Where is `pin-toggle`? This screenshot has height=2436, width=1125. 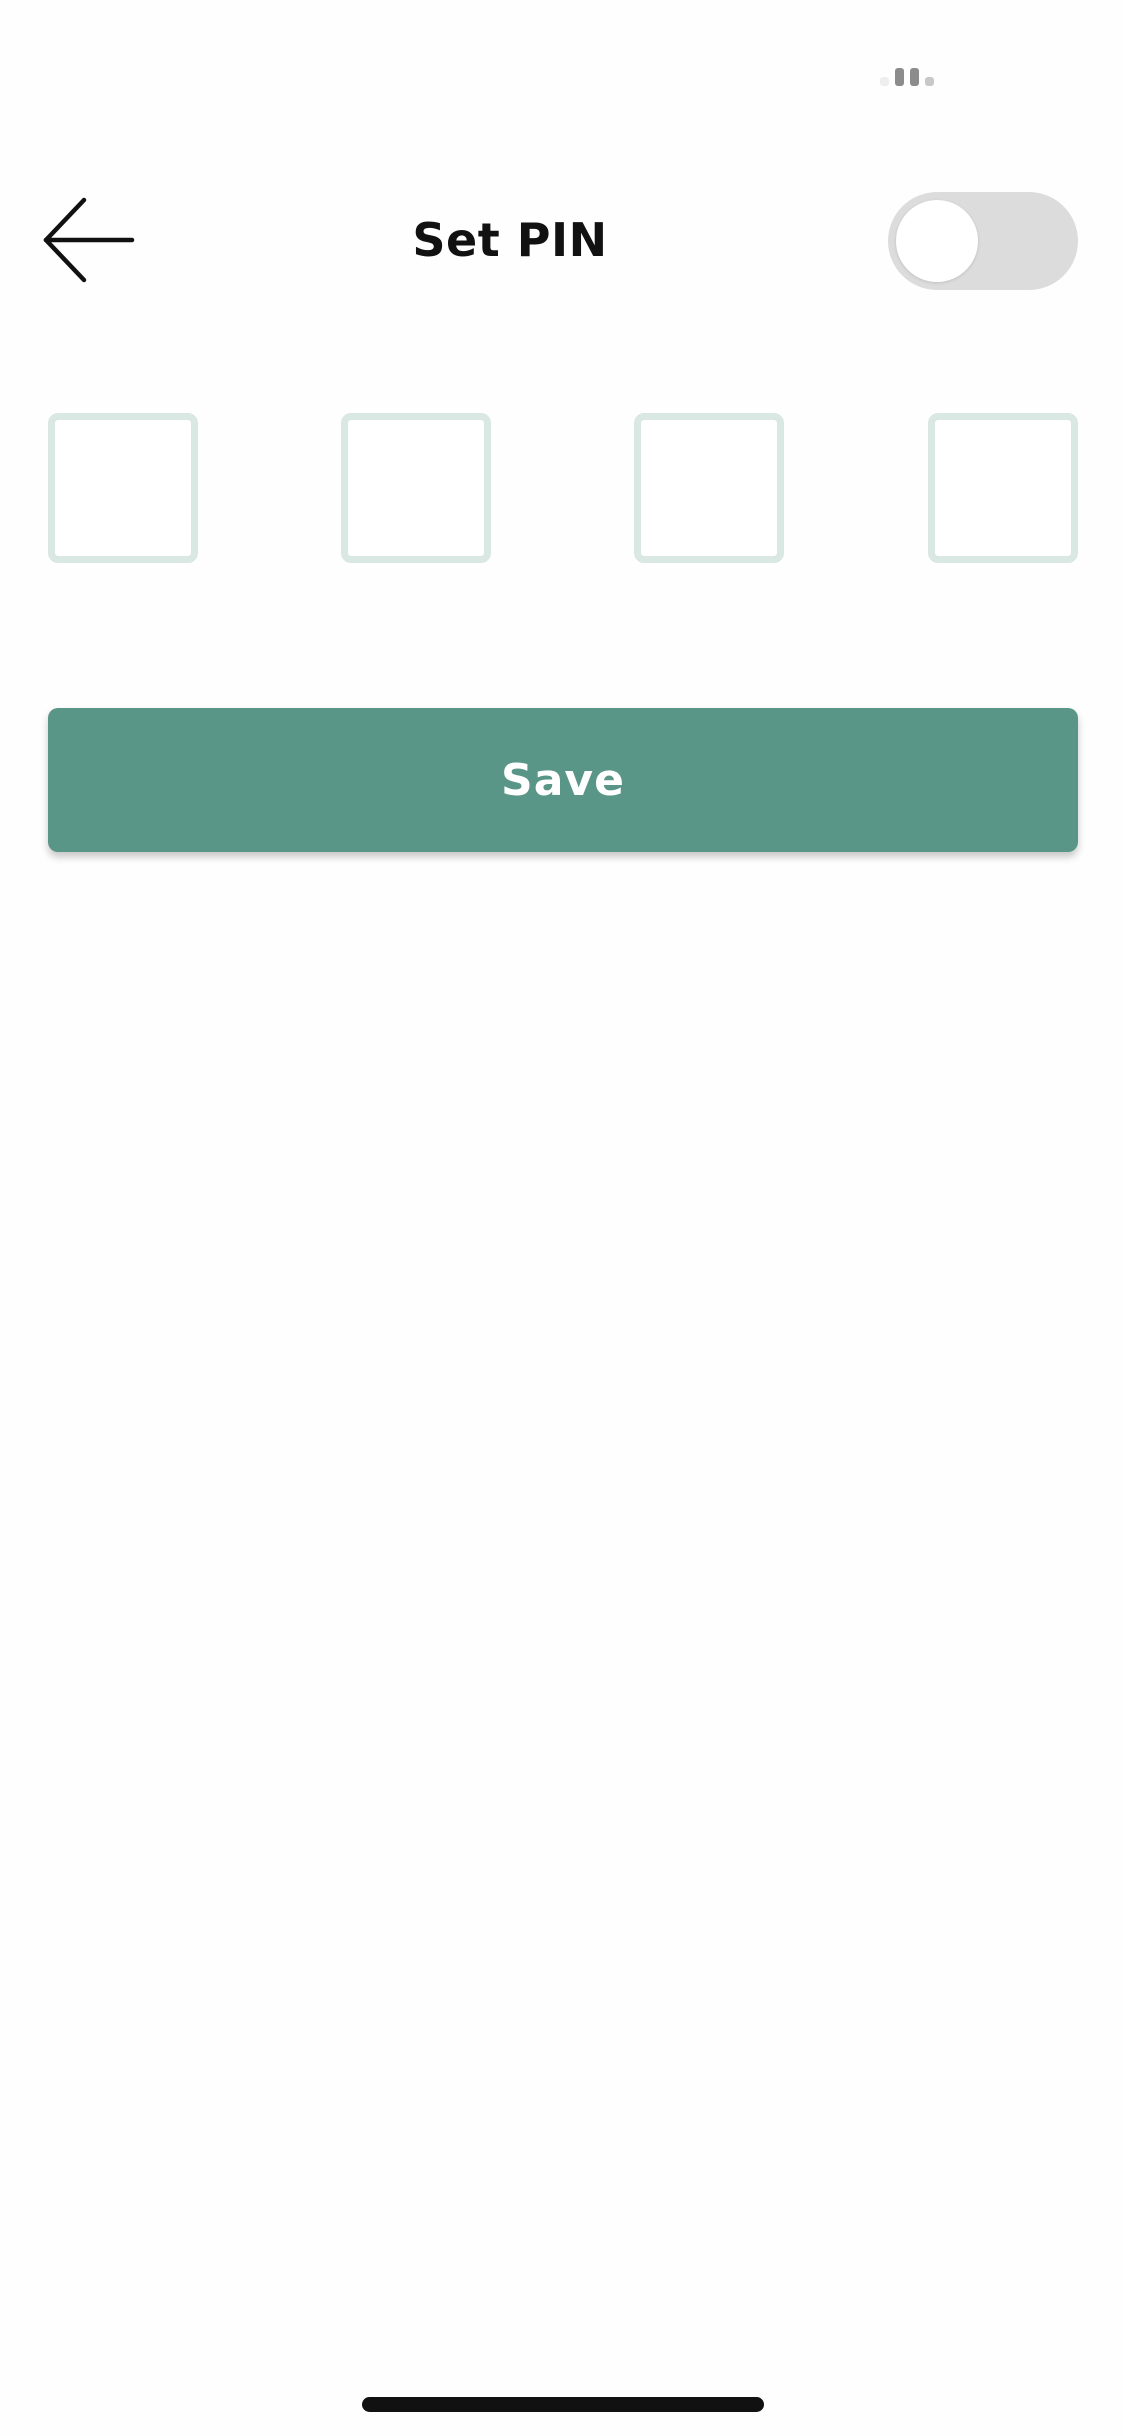 pin-toggle is located at coordinates (983, 241).